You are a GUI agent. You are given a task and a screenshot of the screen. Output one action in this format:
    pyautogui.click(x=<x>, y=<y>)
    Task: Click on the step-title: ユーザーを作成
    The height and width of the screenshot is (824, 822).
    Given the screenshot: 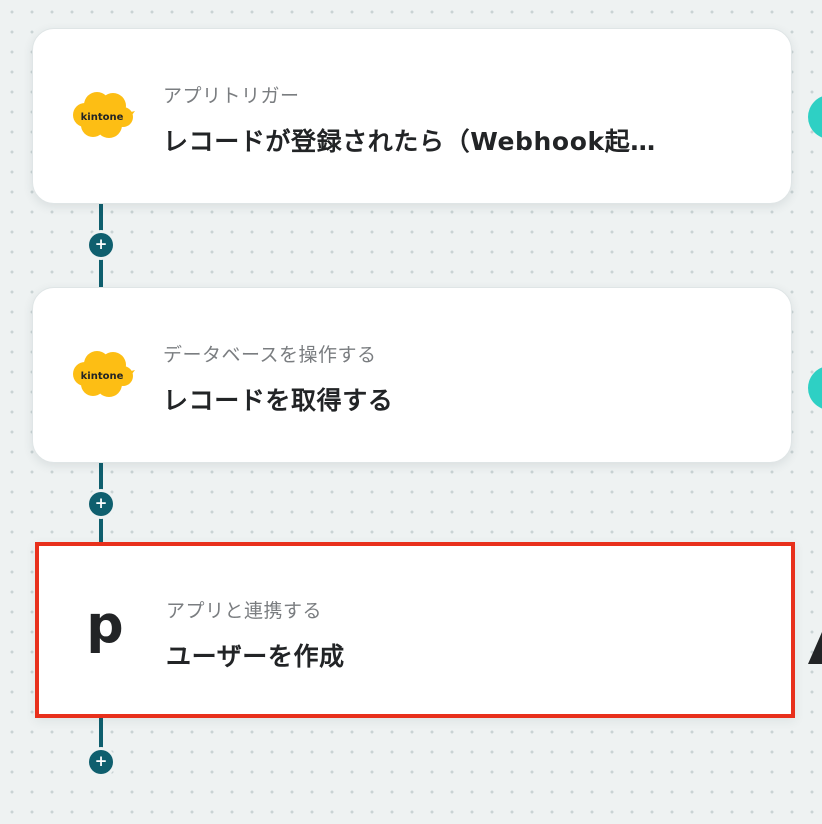 What is the action you would take?
    pyautogui.click(x=255, y=656)
    